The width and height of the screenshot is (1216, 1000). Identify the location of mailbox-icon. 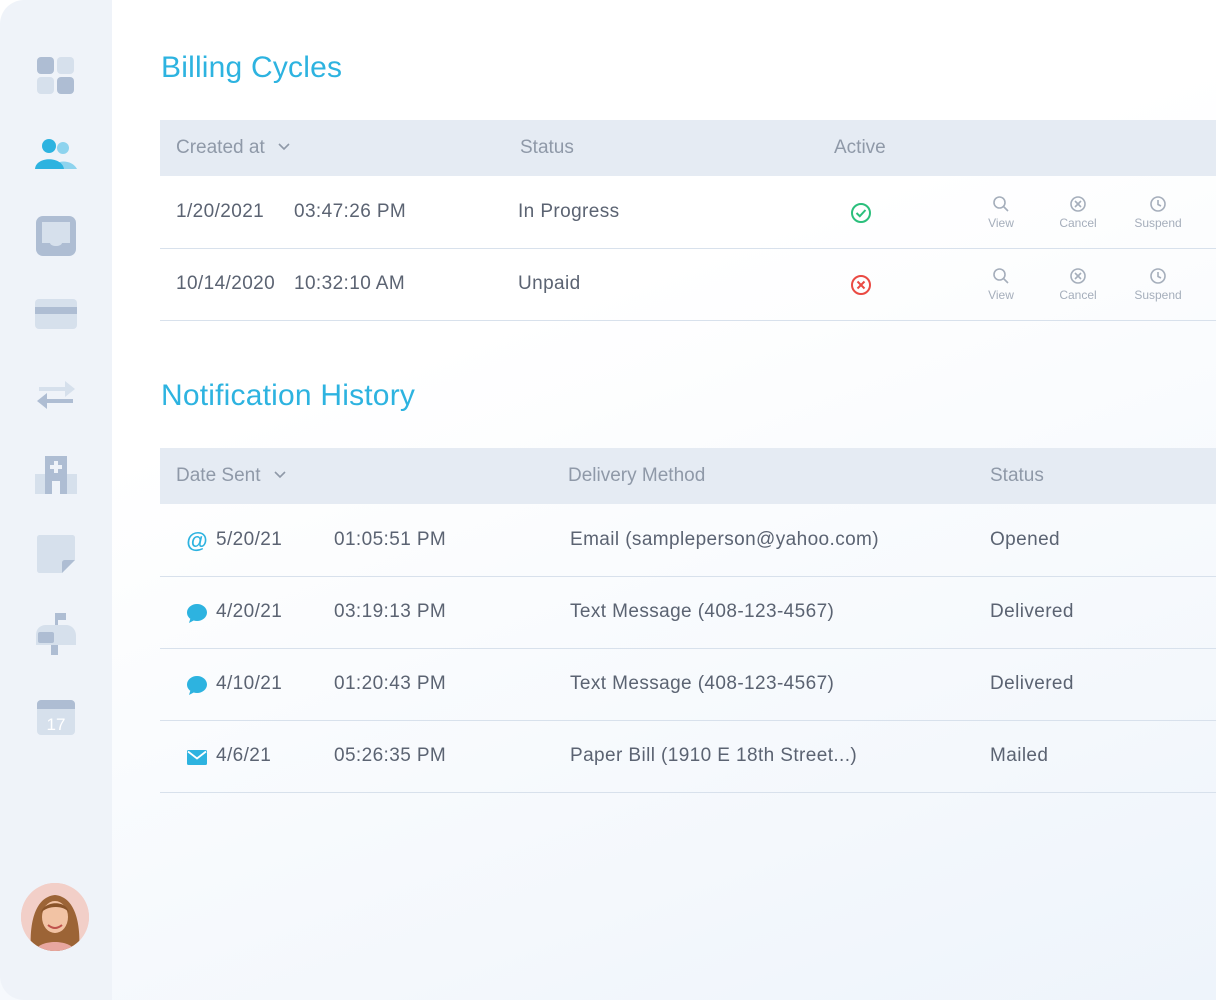
(56, 634).